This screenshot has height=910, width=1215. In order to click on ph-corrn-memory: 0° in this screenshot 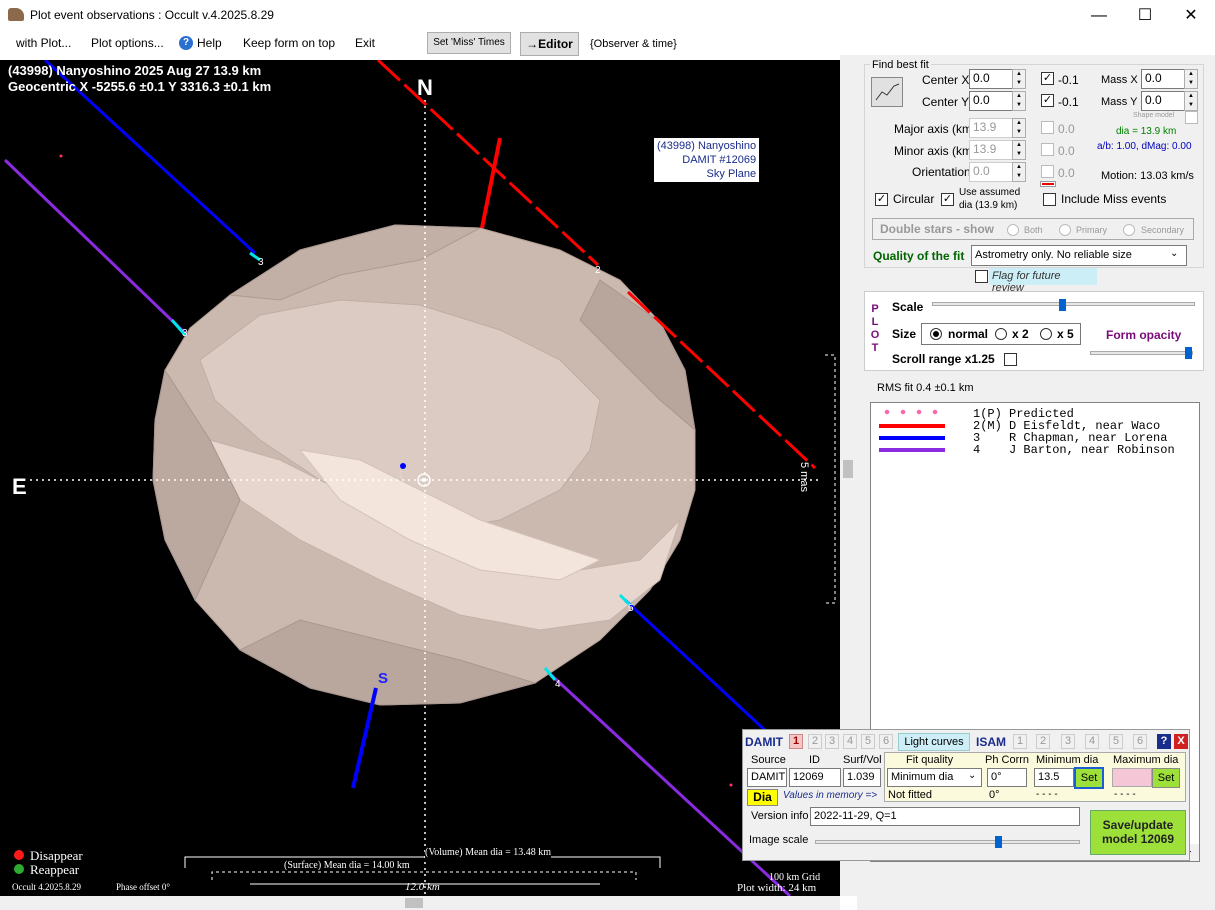, I will do `click(994, 795)`.